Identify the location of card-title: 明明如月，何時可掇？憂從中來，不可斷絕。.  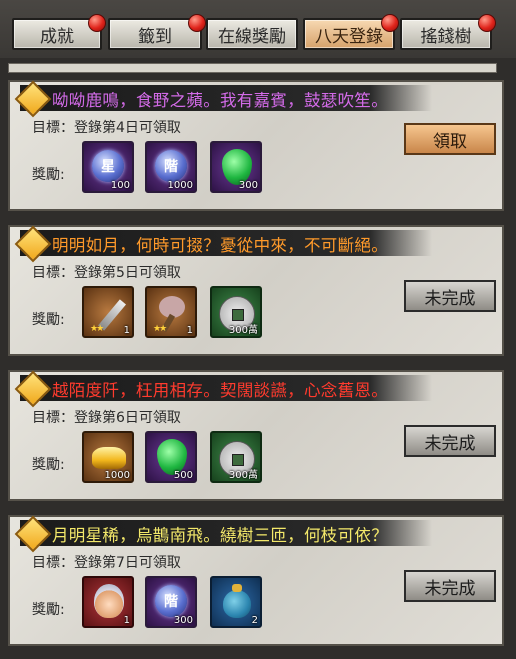
(220, 245).